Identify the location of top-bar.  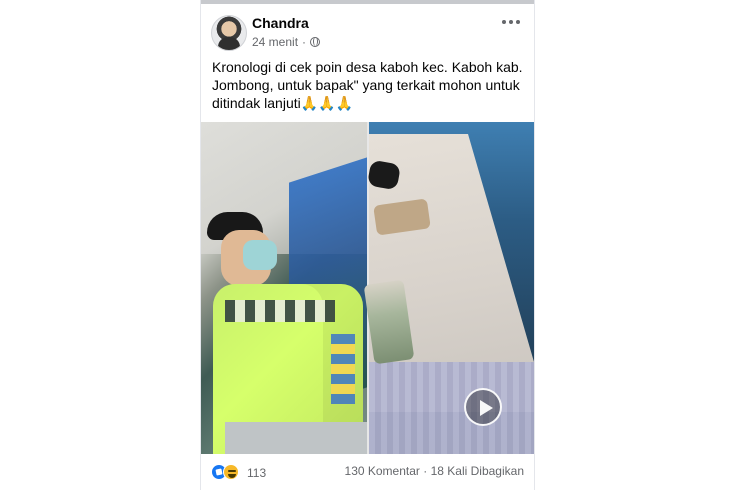
(367, 2).